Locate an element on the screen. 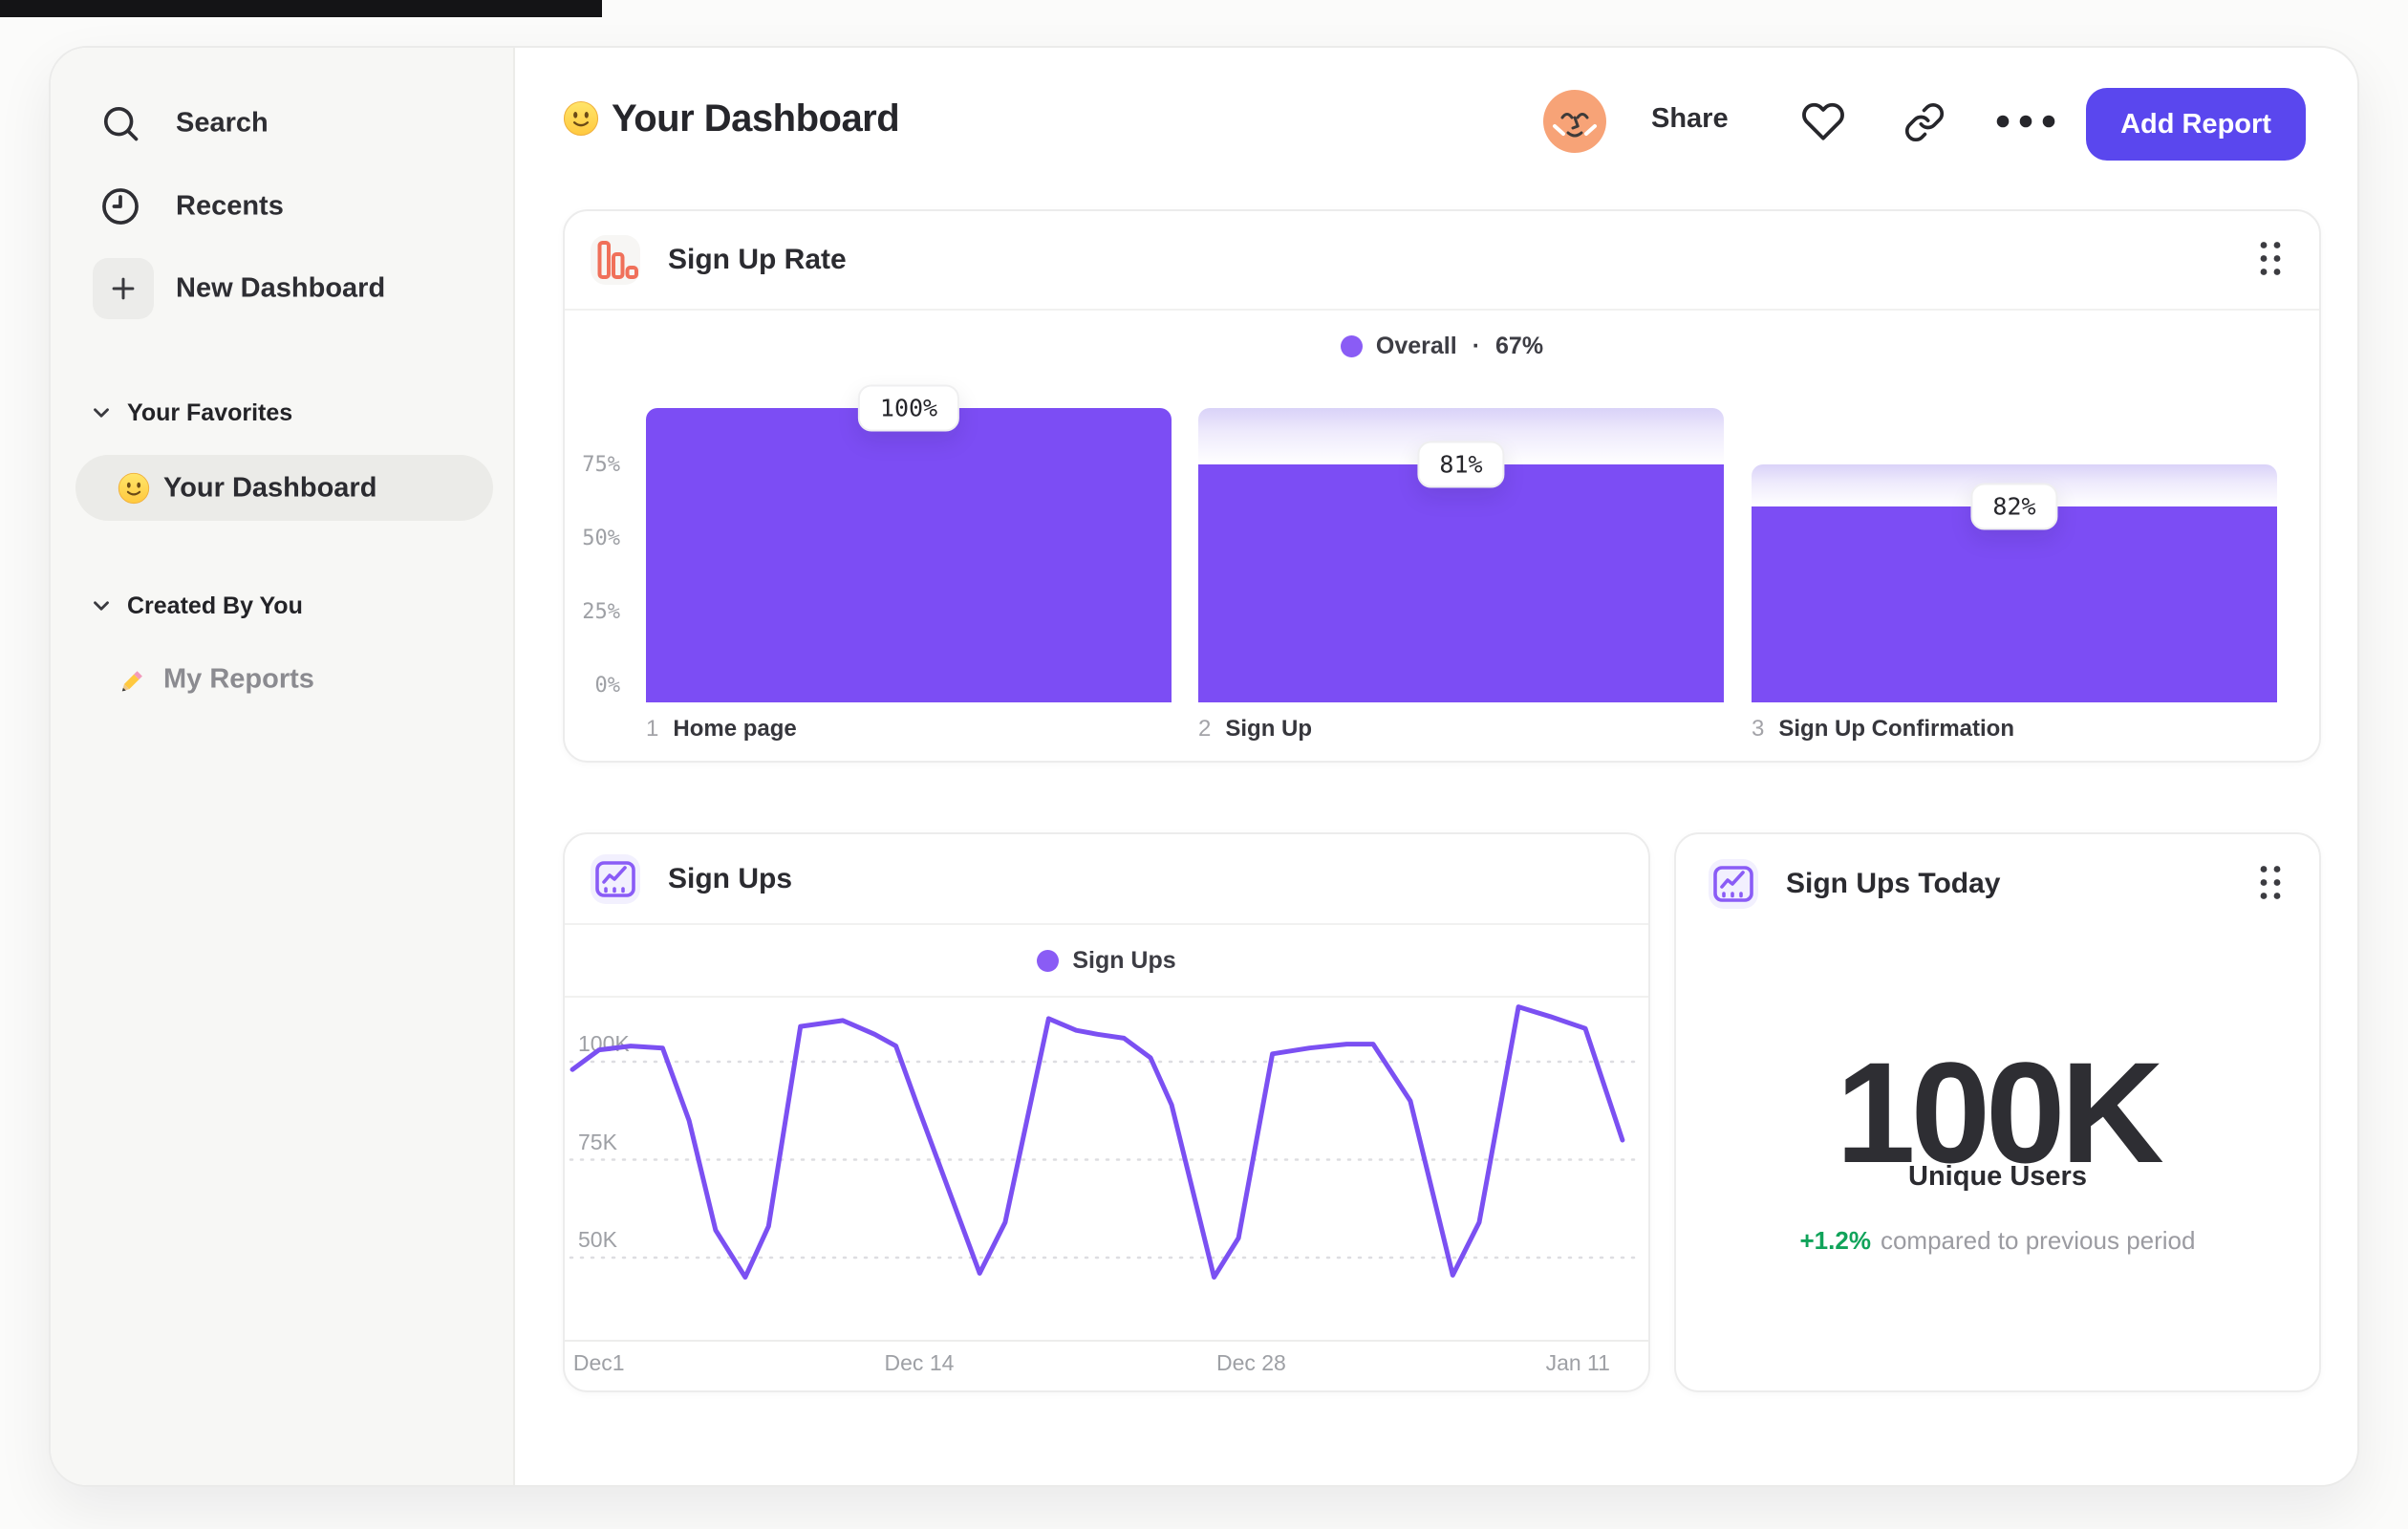 Image resolution: width=2408 pixels, height=1529 pixels. background-window-remnant is located at coordinates (301, 8).